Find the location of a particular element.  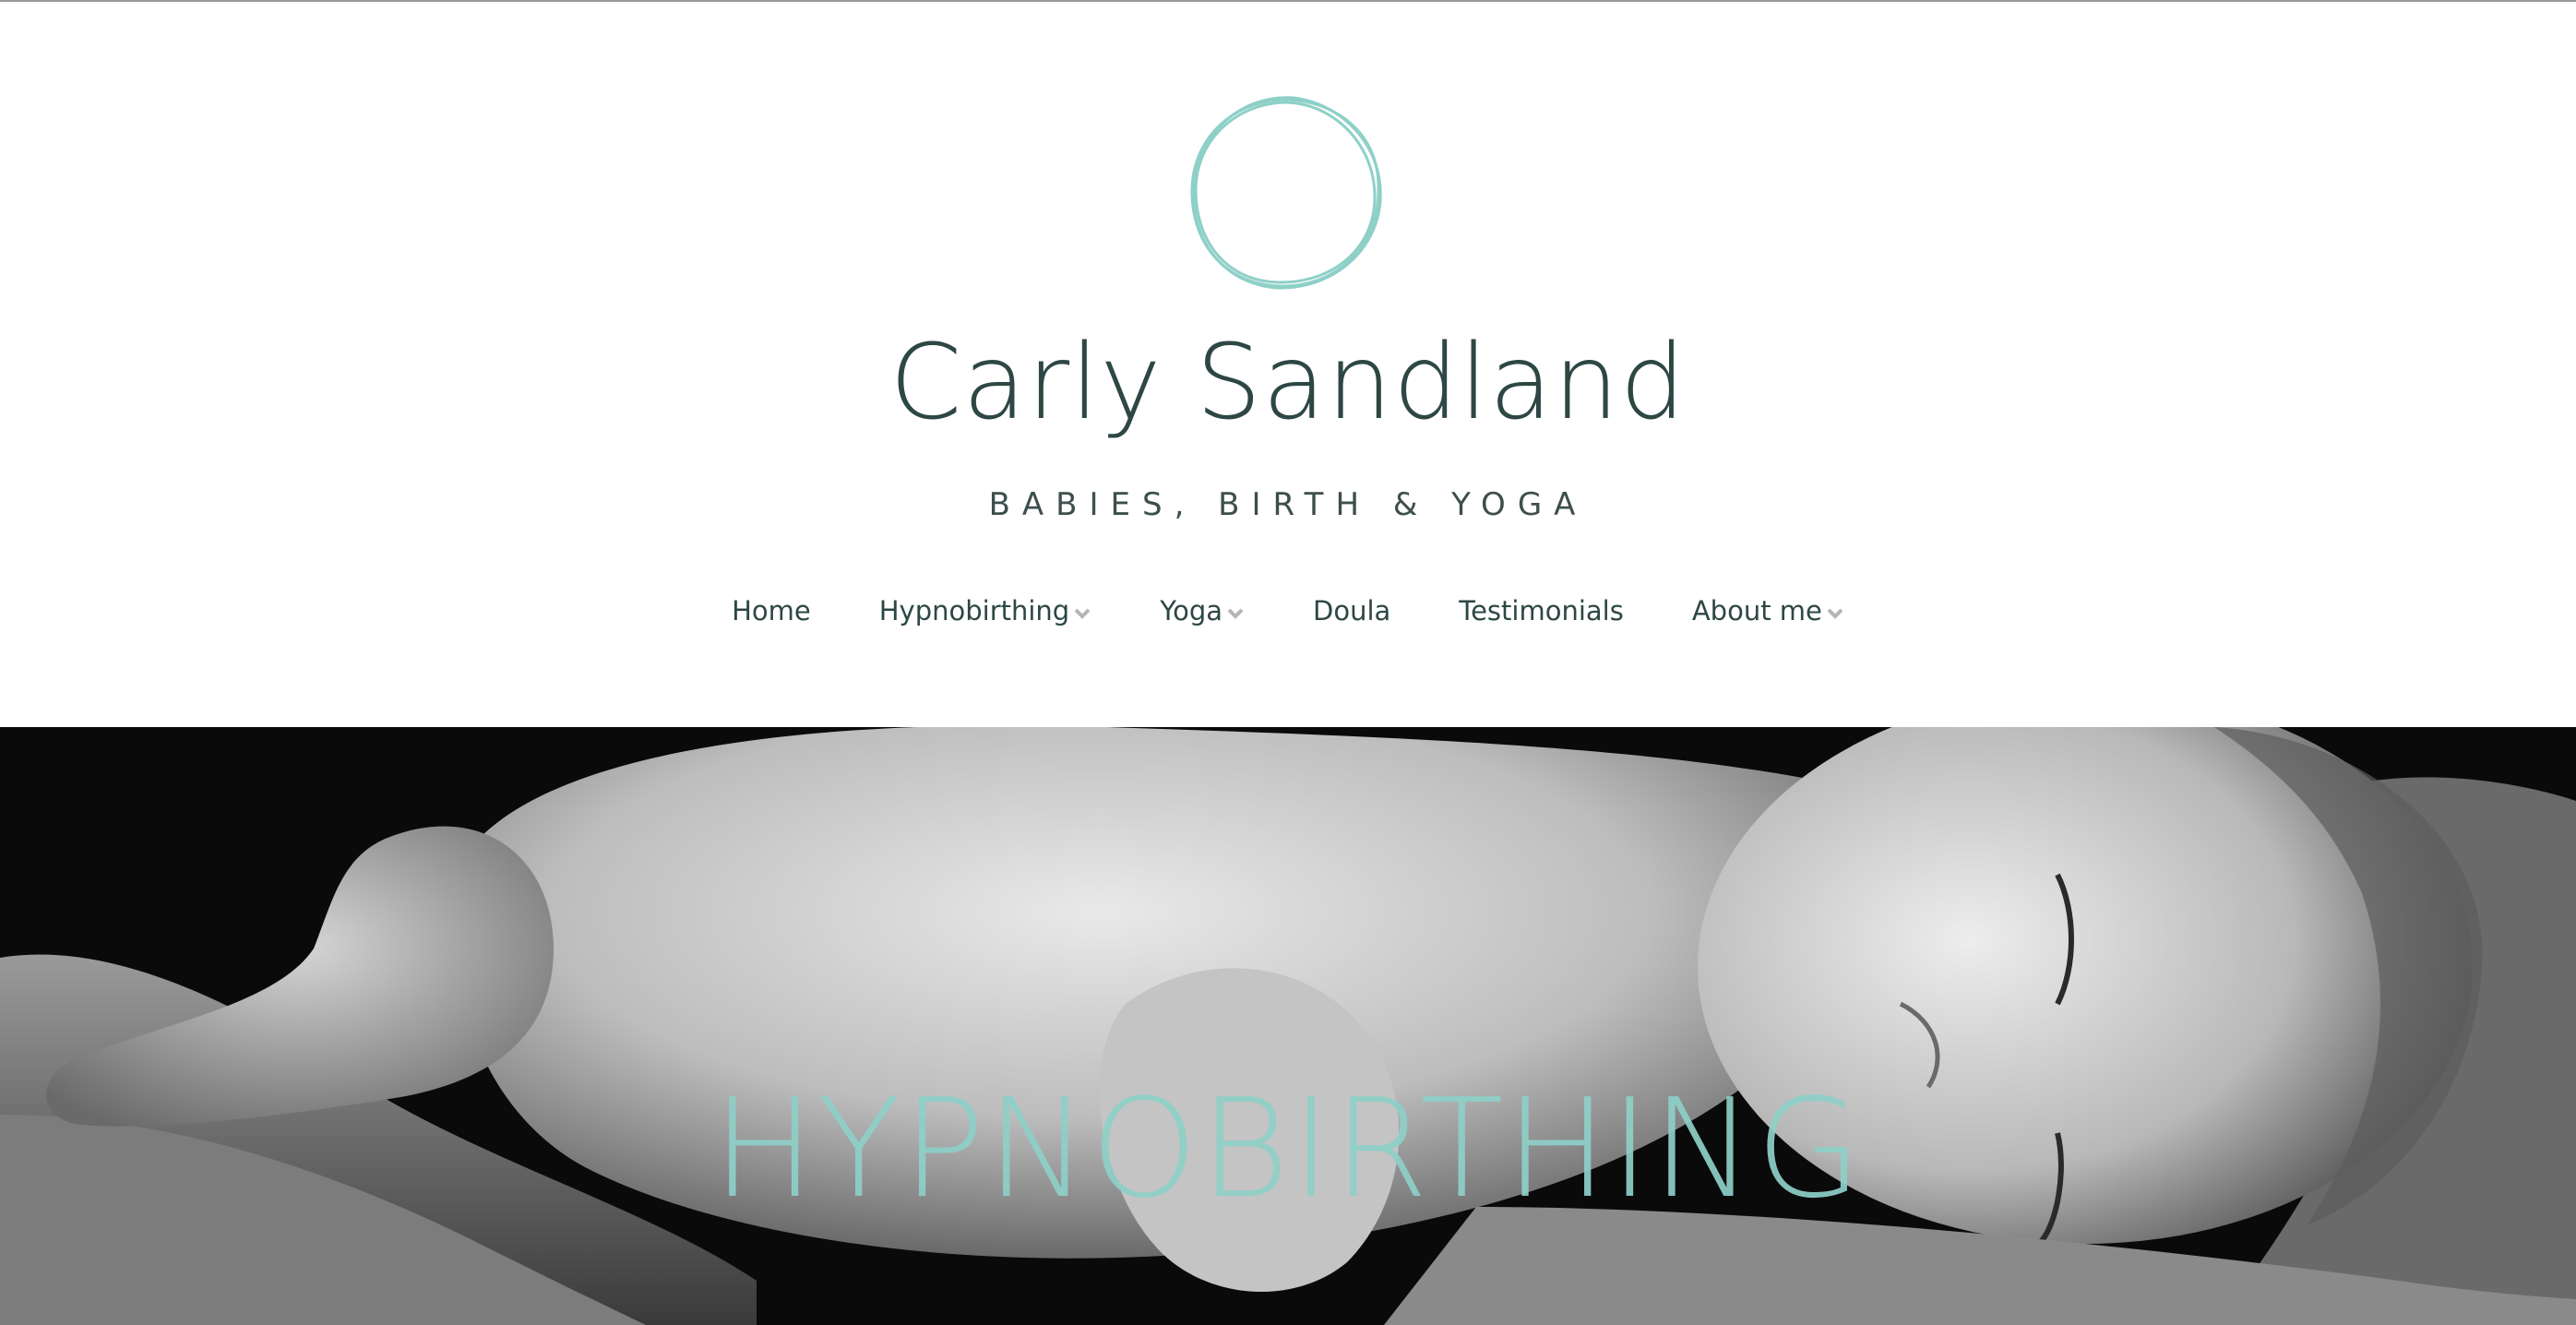

nav-item-label: About me is located at coordinates (1756, 611).